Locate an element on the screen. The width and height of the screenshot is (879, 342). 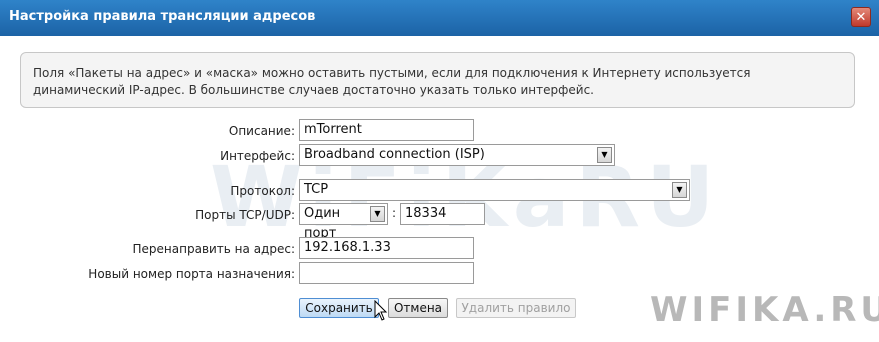
port-input: 18334 is located at coordinates (442, 214).